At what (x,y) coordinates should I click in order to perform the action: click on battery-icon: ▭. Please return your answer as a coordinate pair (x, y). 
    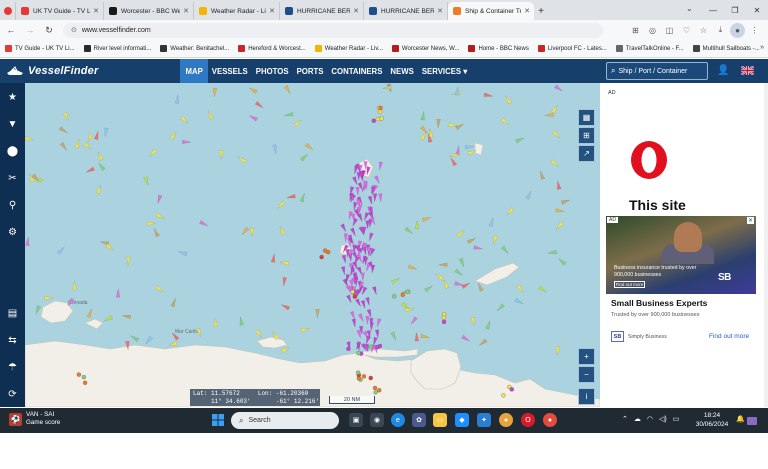
    Looking at the image, I should click on (676, 419).